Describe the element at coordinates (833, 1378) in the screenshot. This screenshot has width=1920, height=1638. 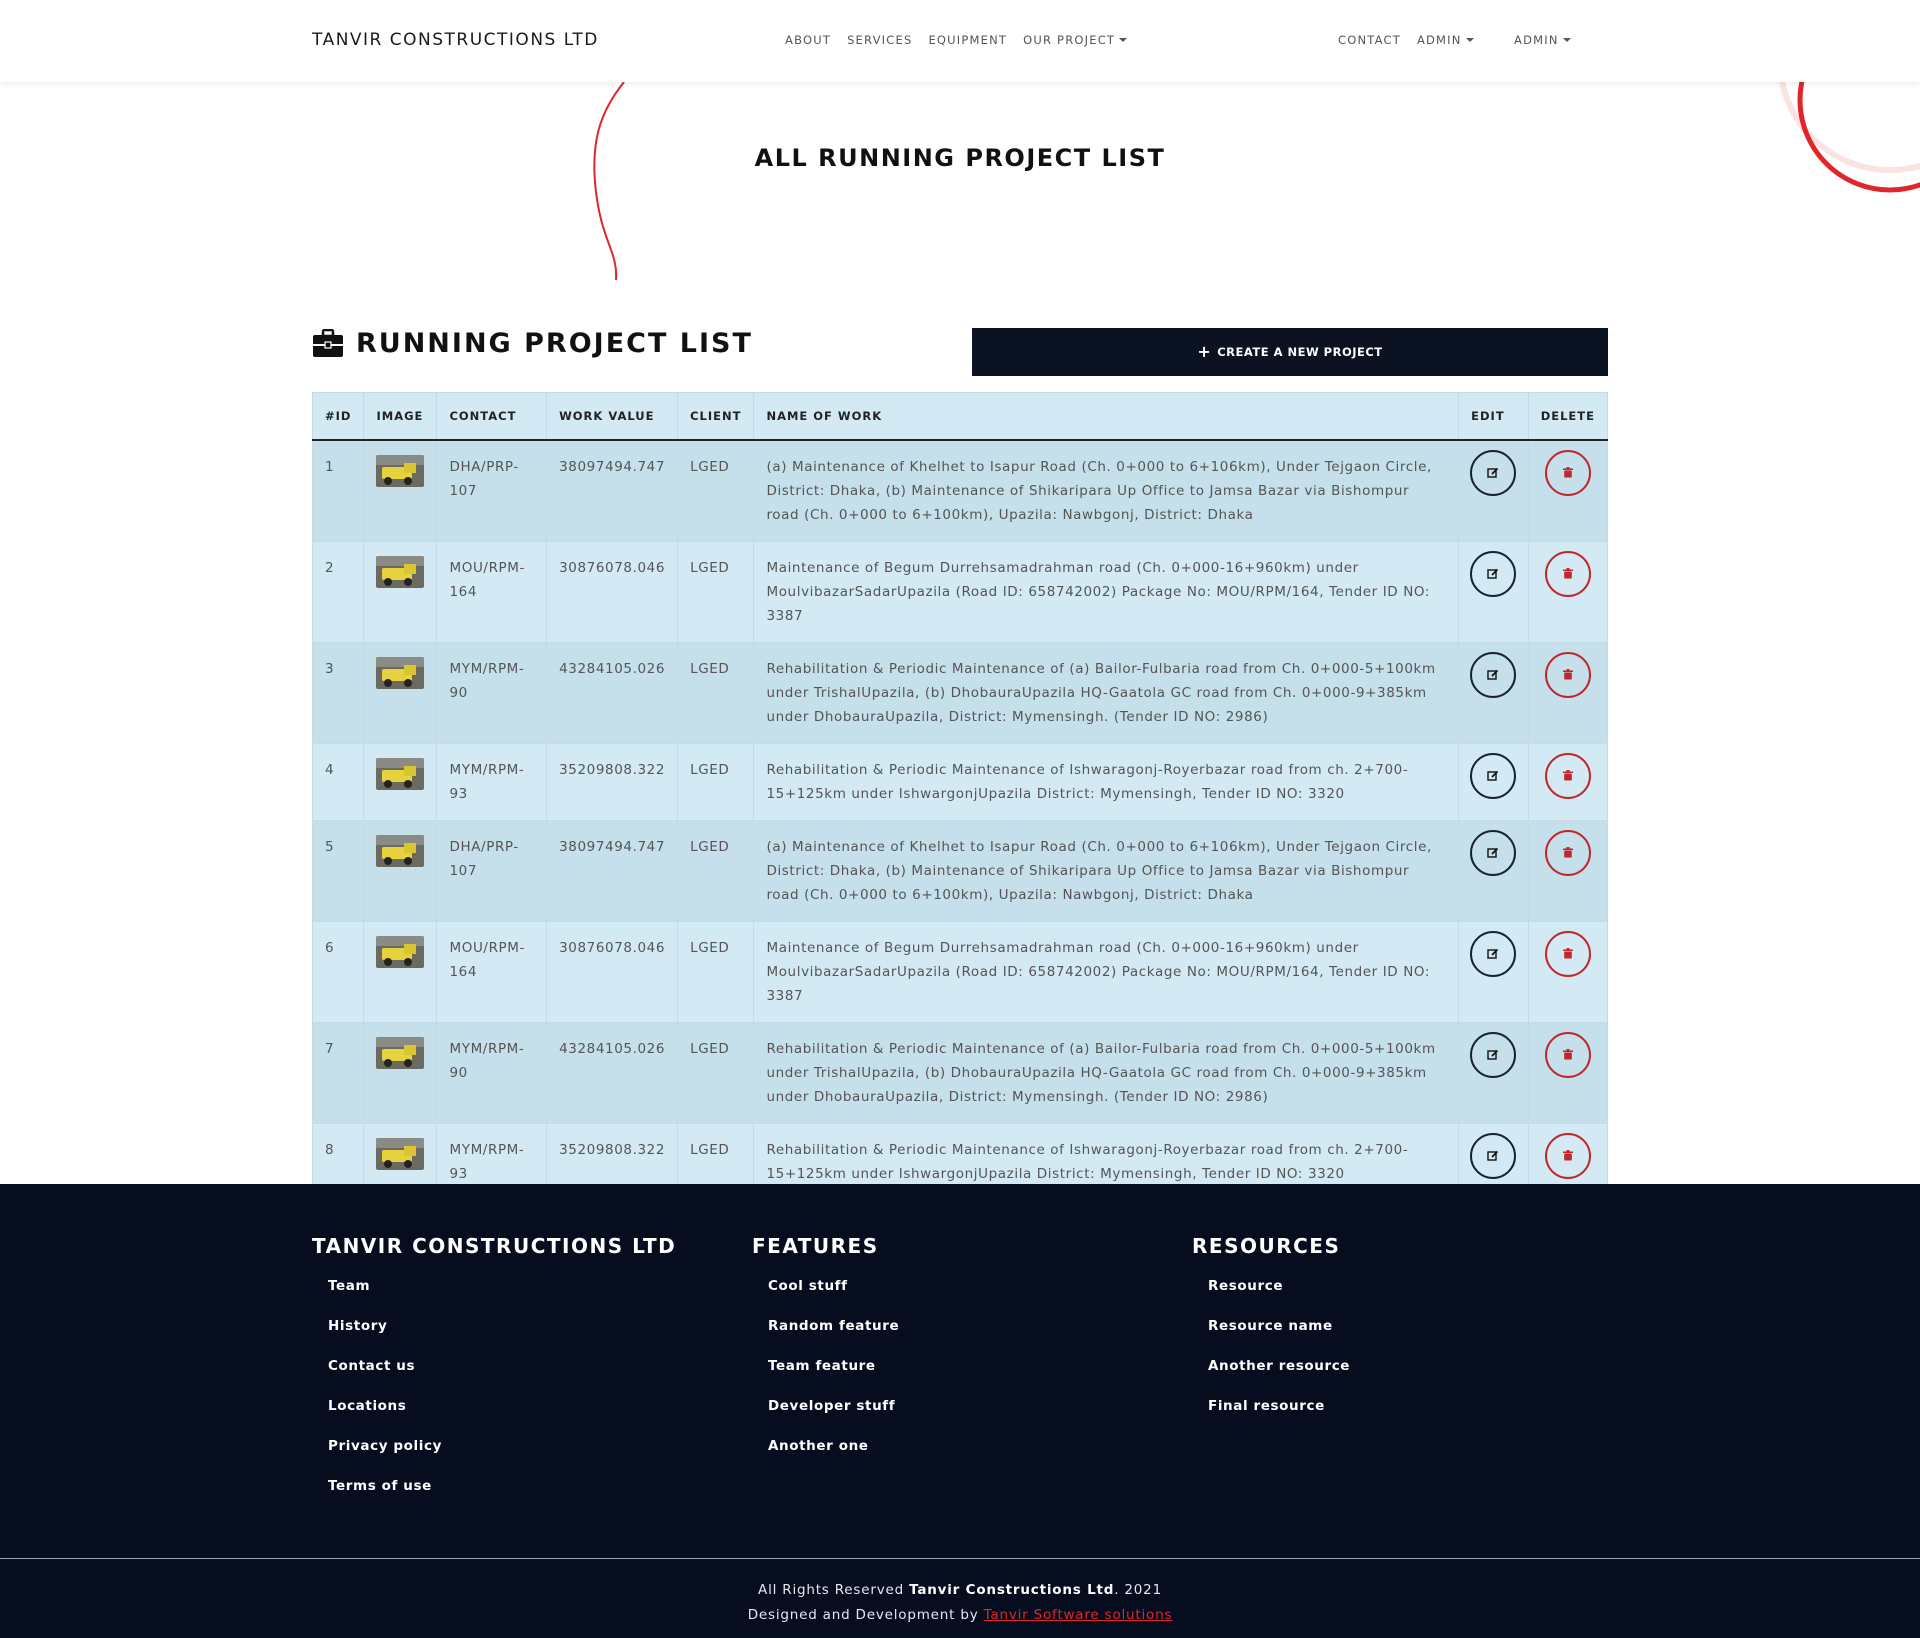
I see `footer-link: Team feature` at that location.